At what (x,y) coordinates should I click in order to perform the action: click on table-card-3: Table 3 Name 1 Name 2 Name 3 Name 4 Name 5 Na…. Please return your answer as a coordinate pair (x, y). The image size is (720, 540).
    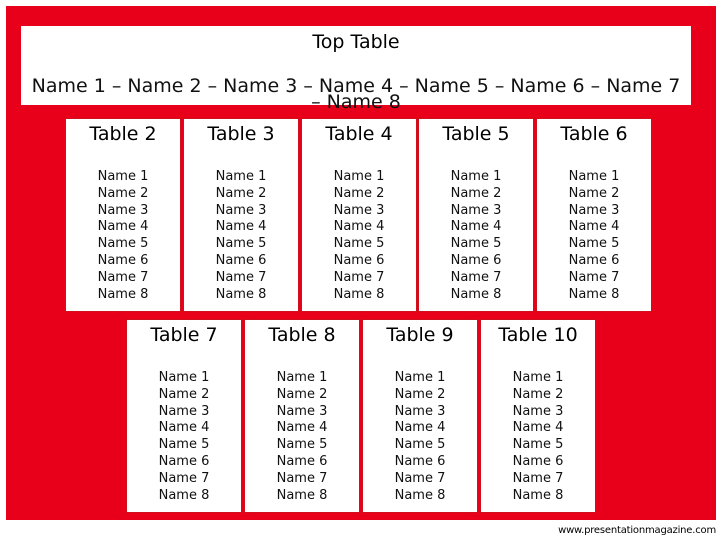
    Looking at the image, I should click on (241, 215).